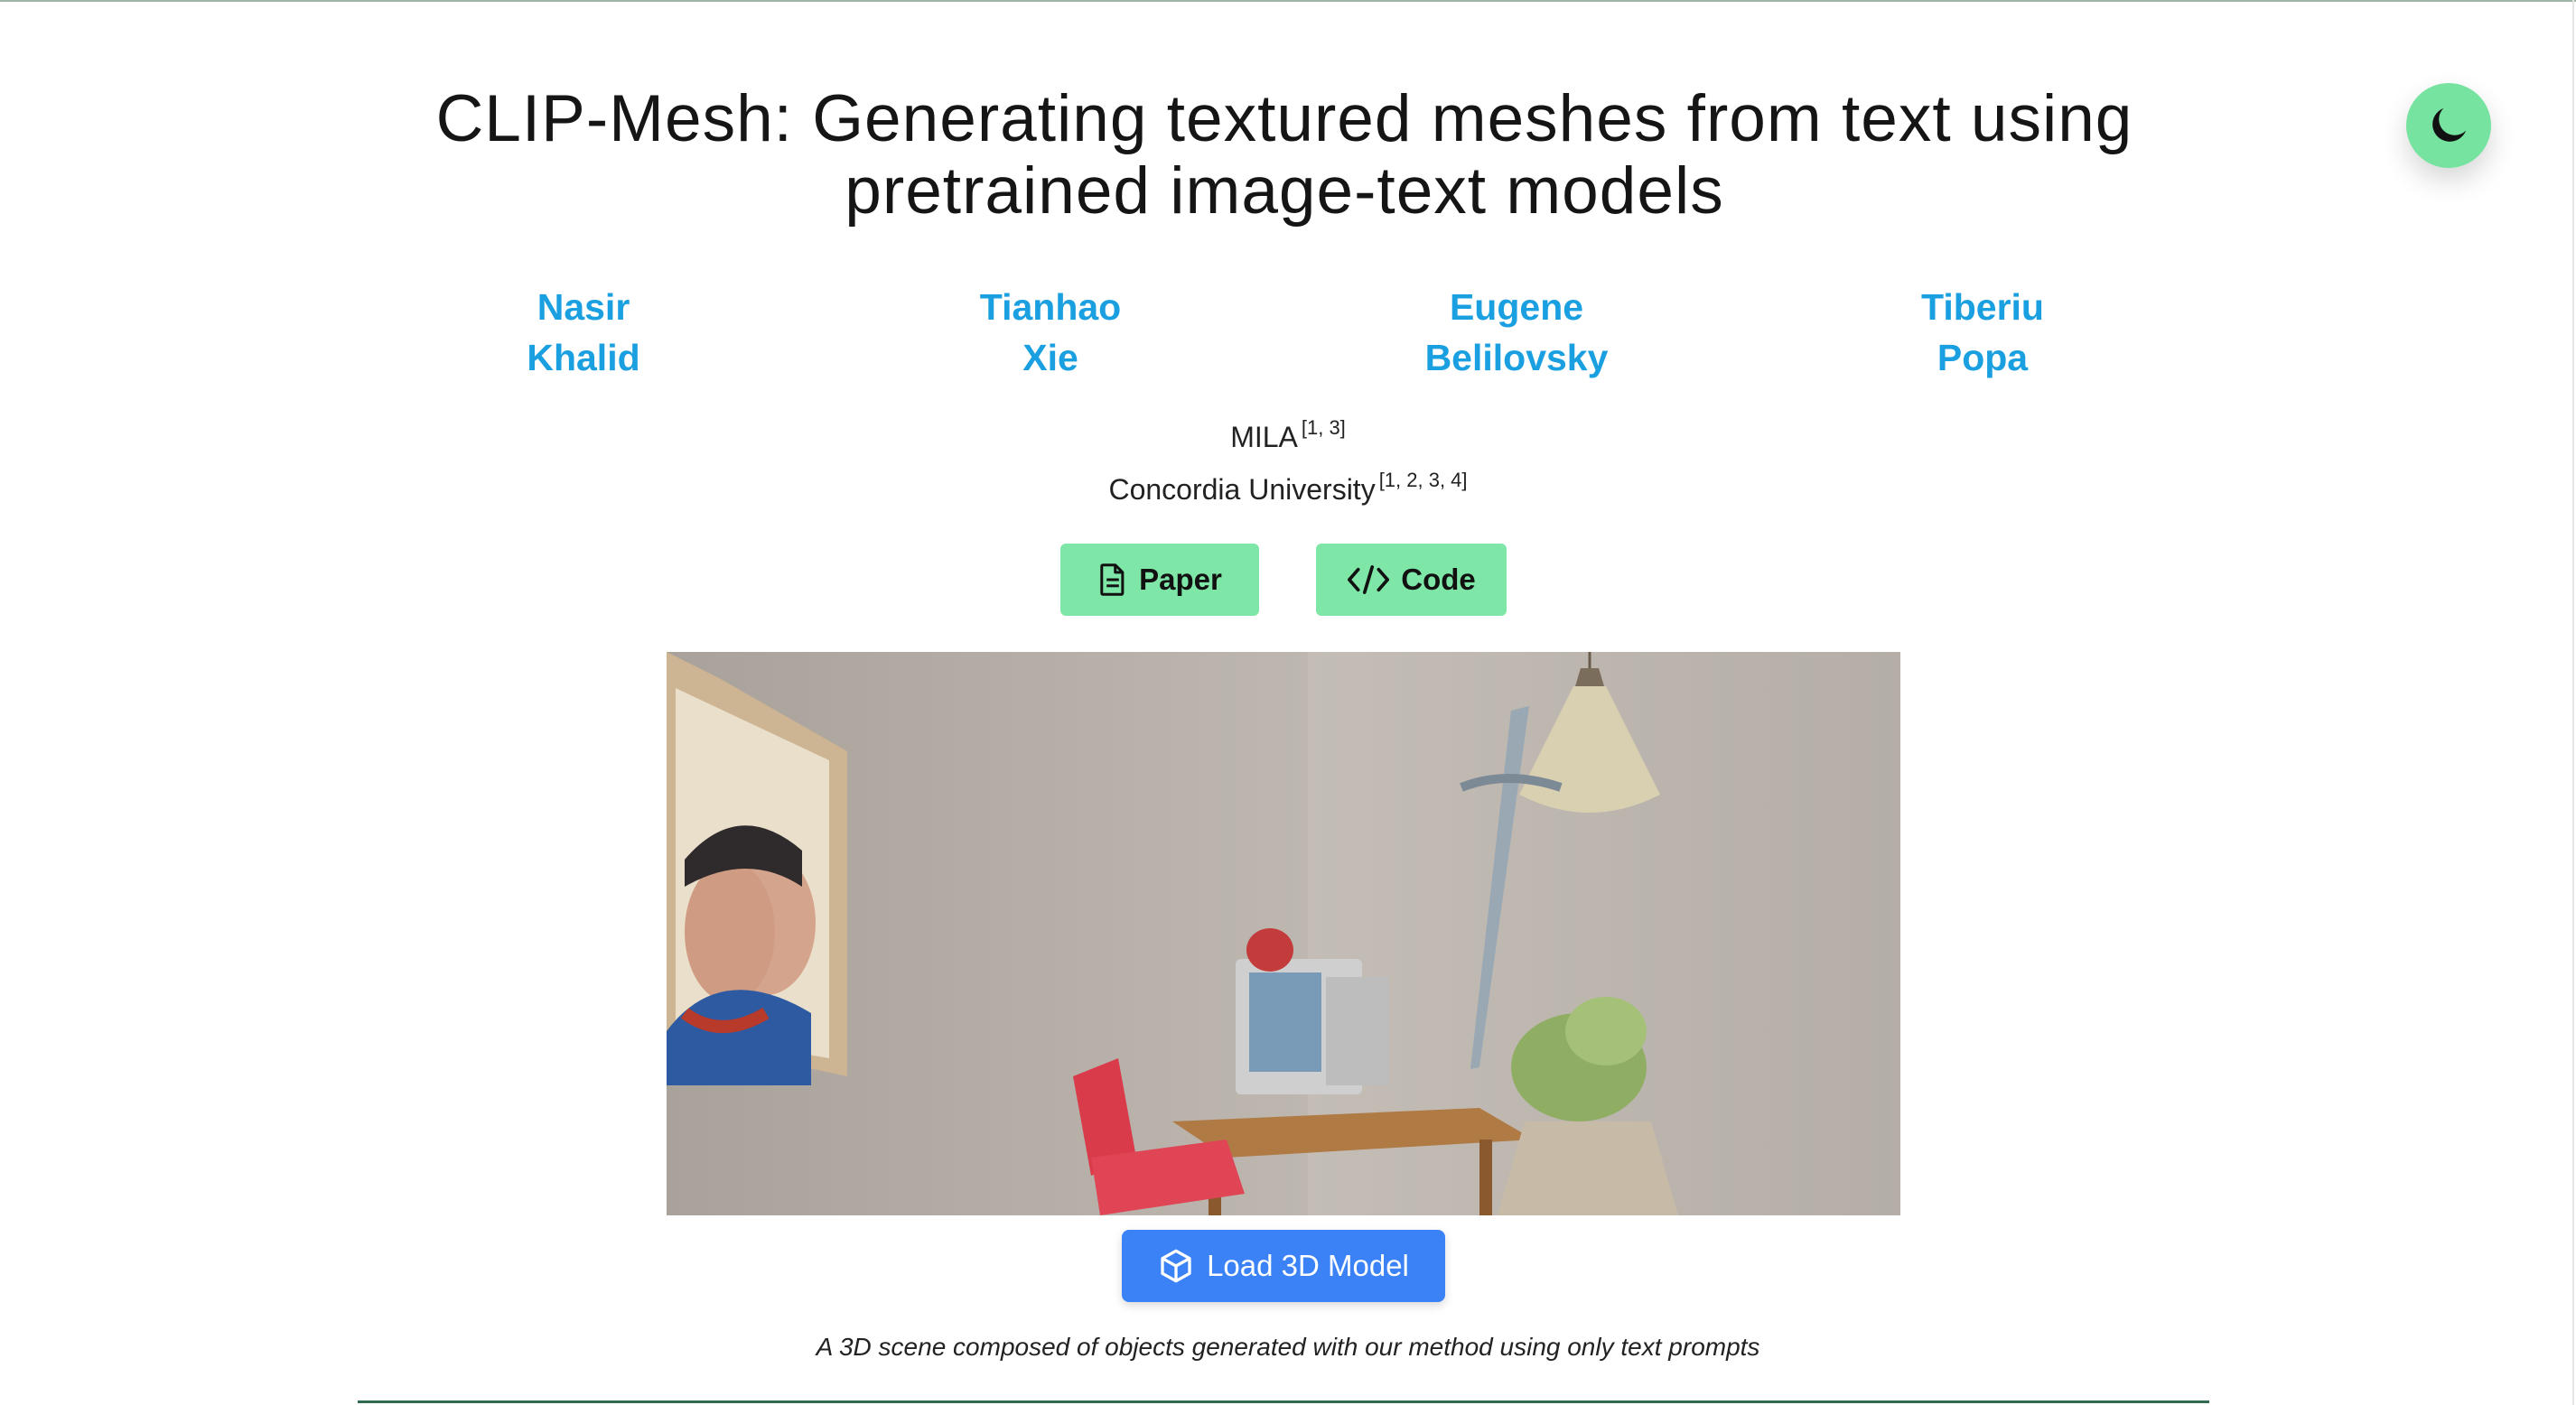 The height and width of the screenshot is (1405, 2576). Describe the element at coordinates (1983, 357) in the screenshot. I see `author-last-name: Popa` at that location.